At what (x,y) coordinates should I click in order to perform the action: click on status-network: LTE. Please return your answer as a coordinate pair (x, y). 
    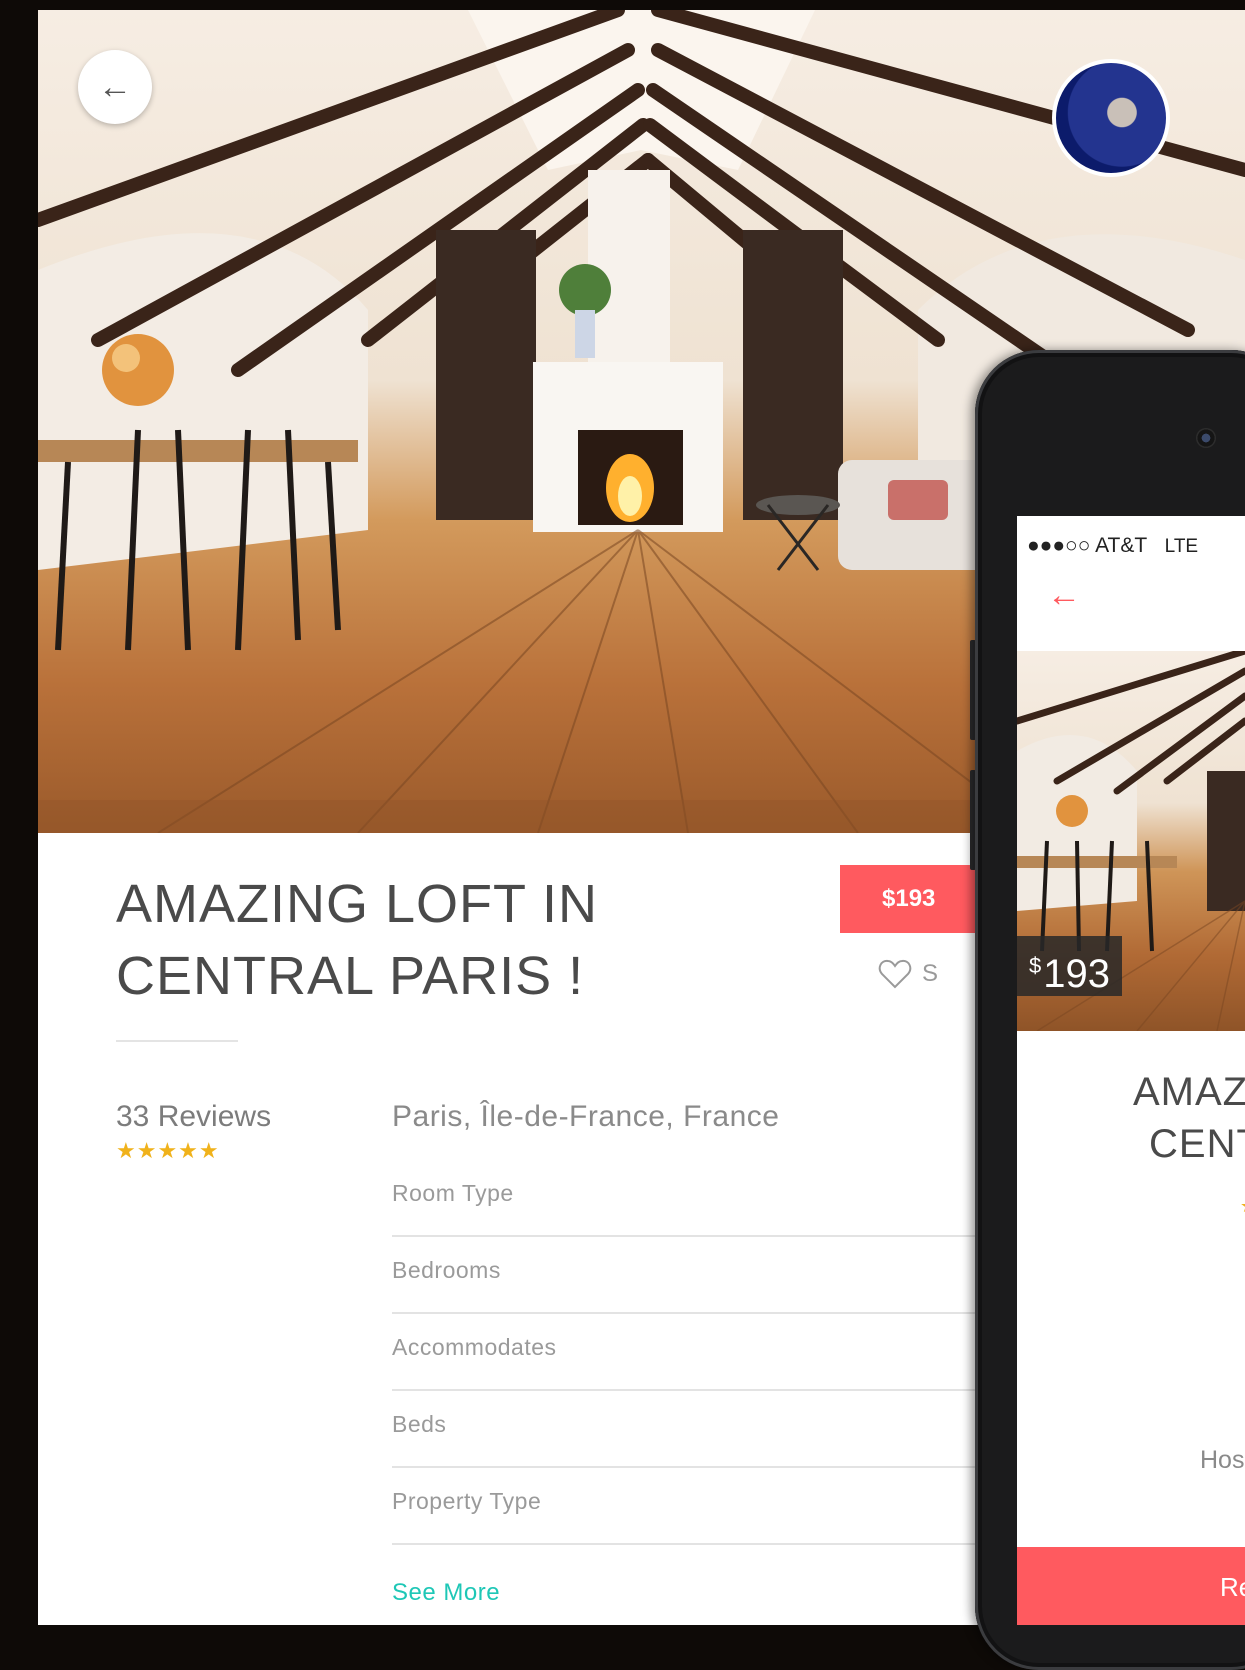
    Looking at the image, I should click on (1181, 546).